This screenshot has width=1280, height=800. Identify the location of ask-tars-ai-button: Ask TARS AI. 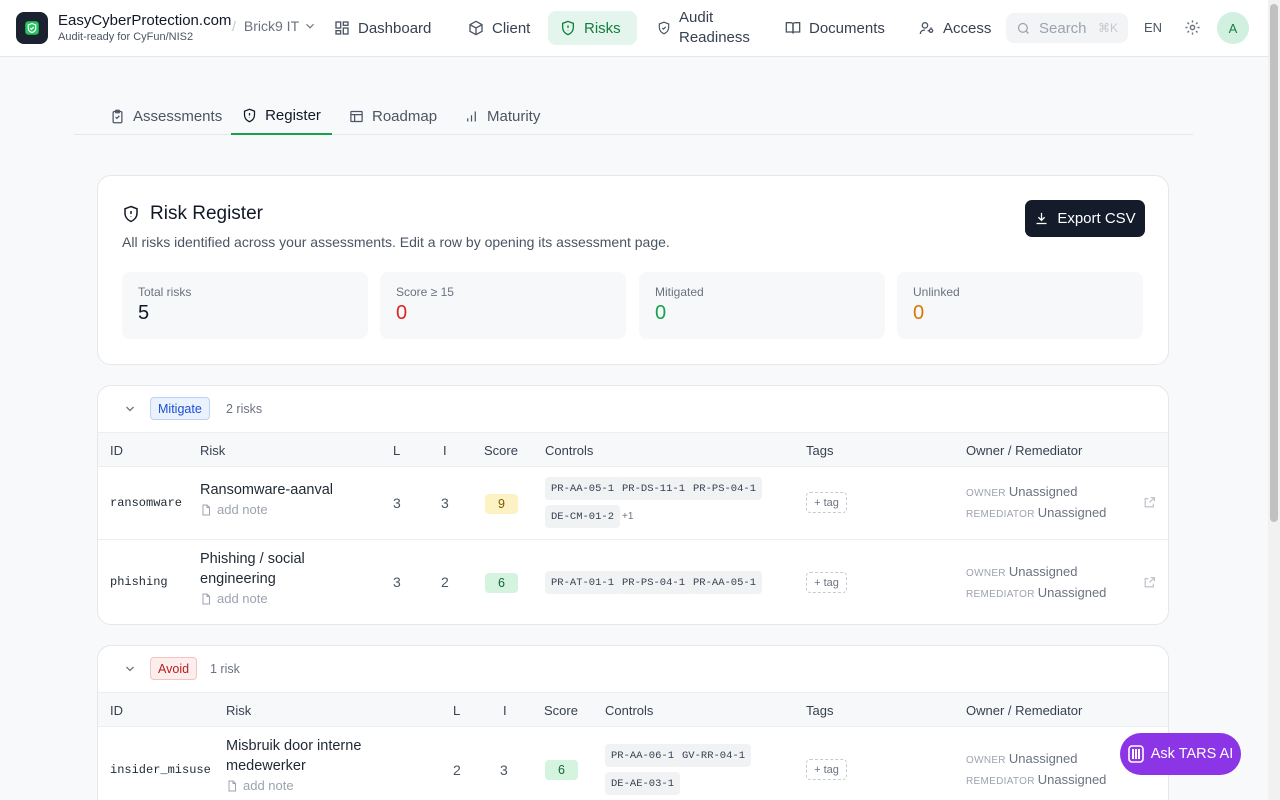
(1180, 754).